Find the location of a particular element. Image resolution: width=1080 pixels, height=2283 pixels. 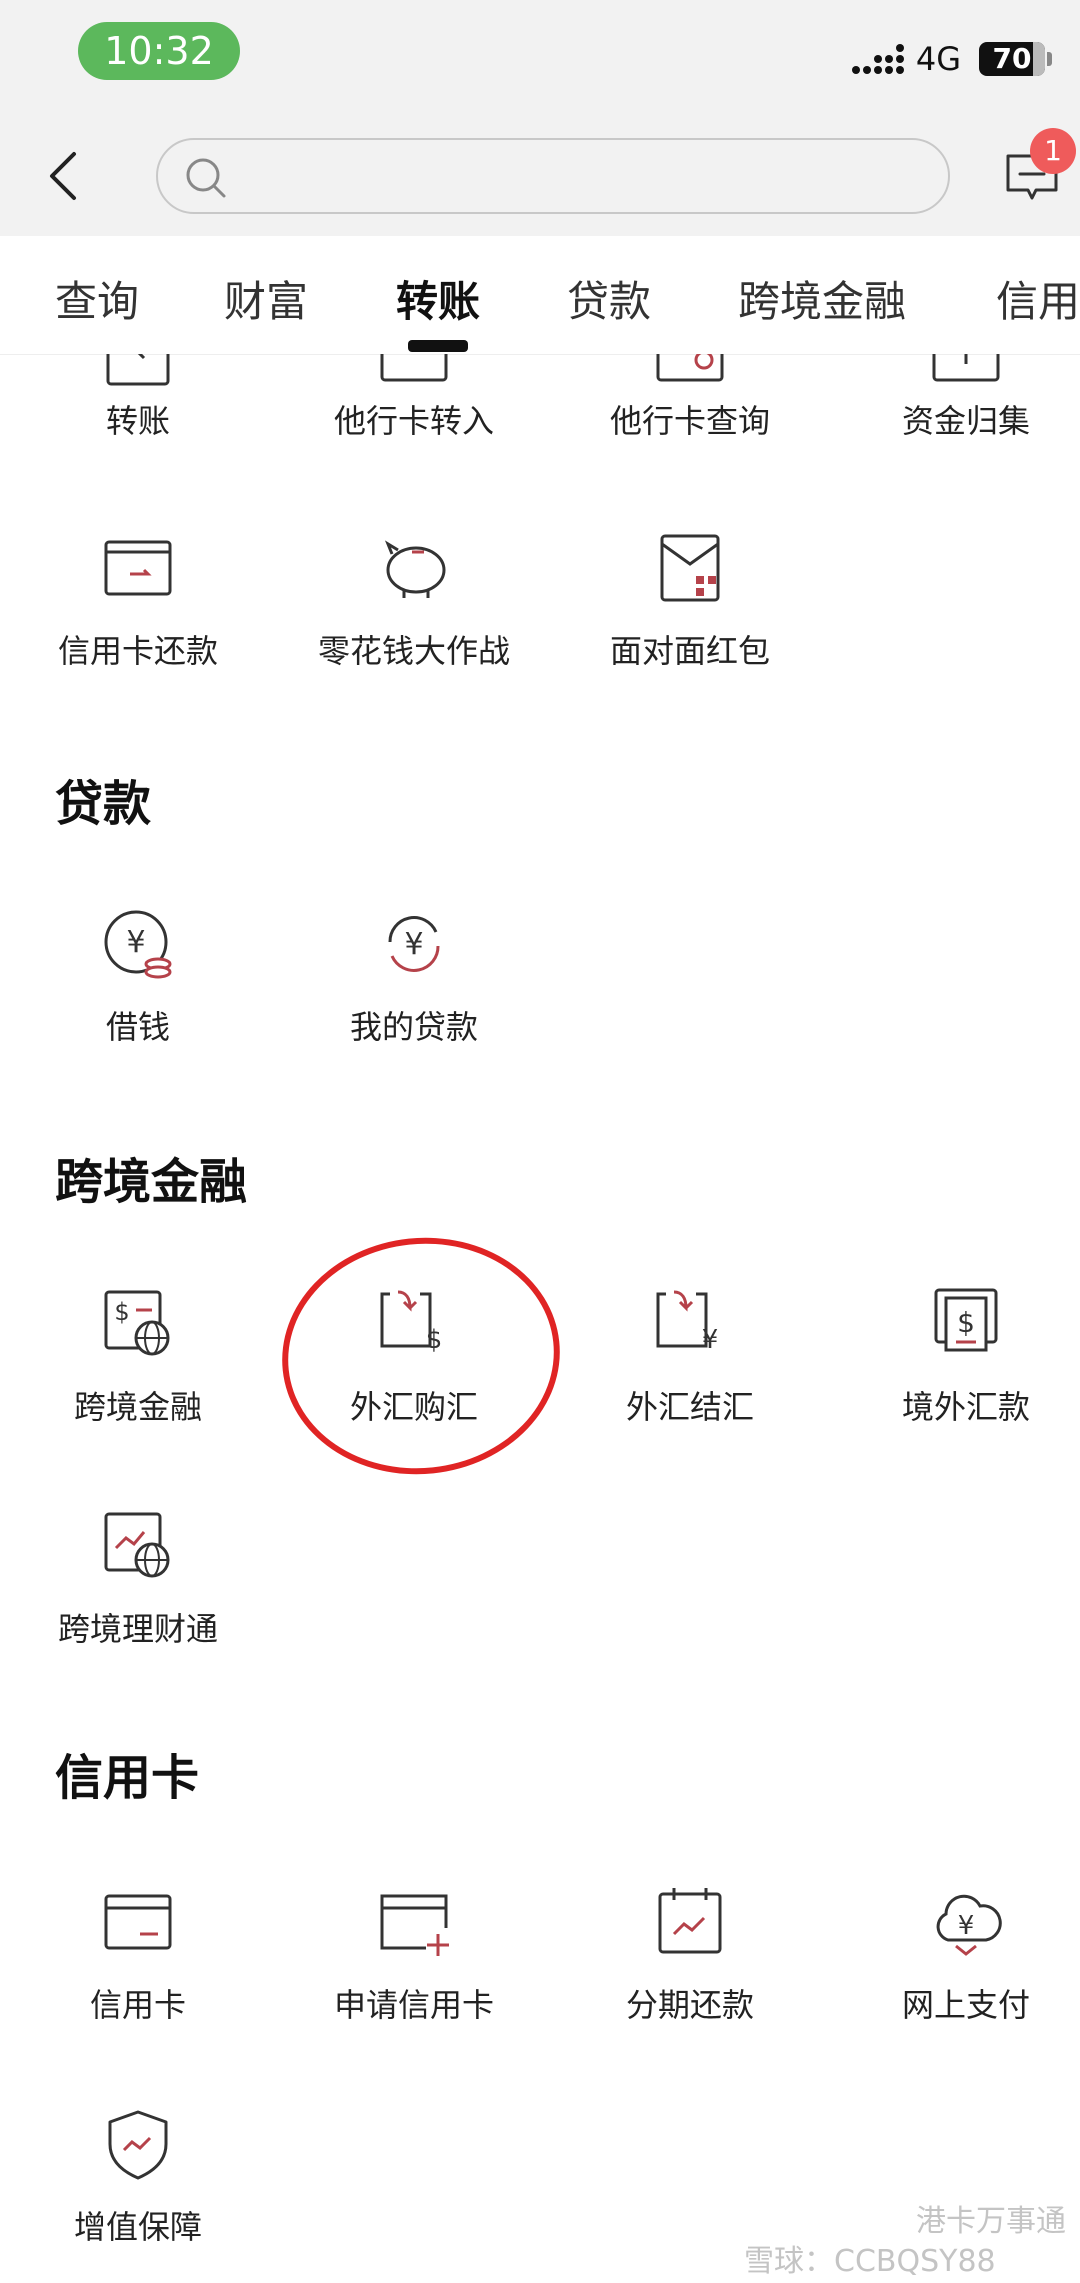

grid-item-fund-collection: 资金归集 is located at coordinates (954, 419).